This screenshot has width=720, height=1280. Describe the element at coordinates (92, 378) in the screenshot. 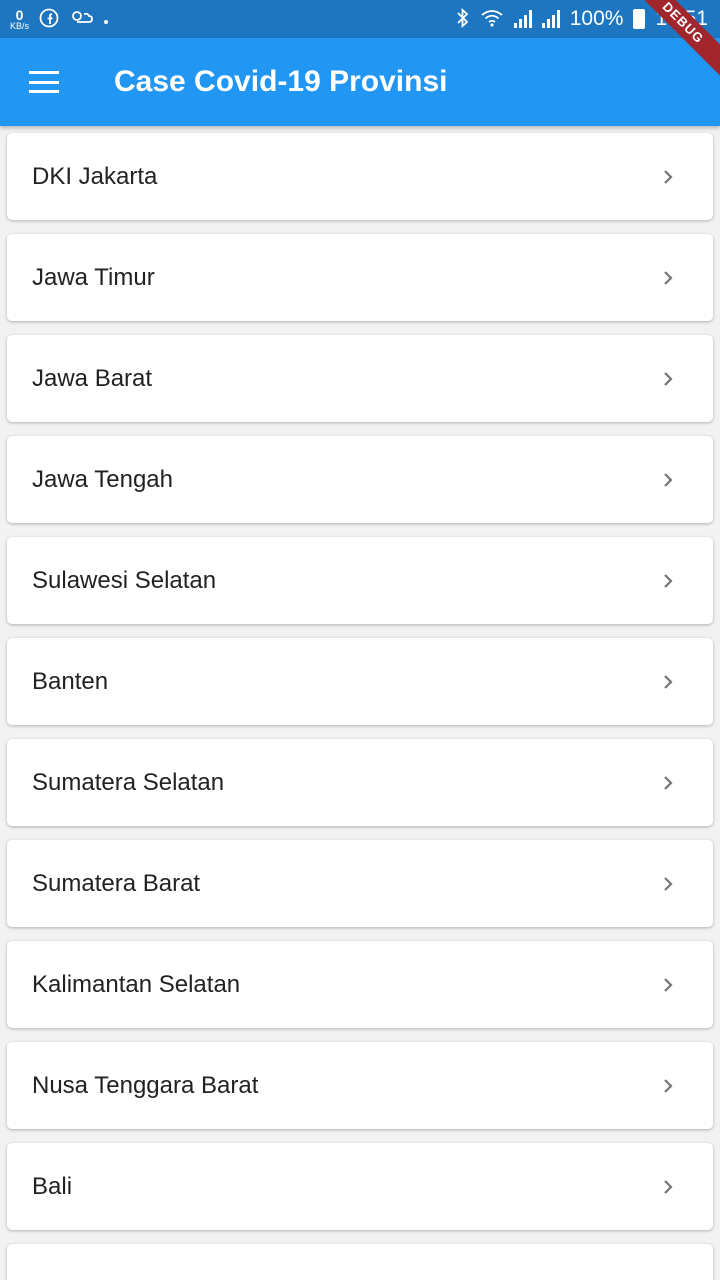

I see `province-label: Jawa Barat` at that location.